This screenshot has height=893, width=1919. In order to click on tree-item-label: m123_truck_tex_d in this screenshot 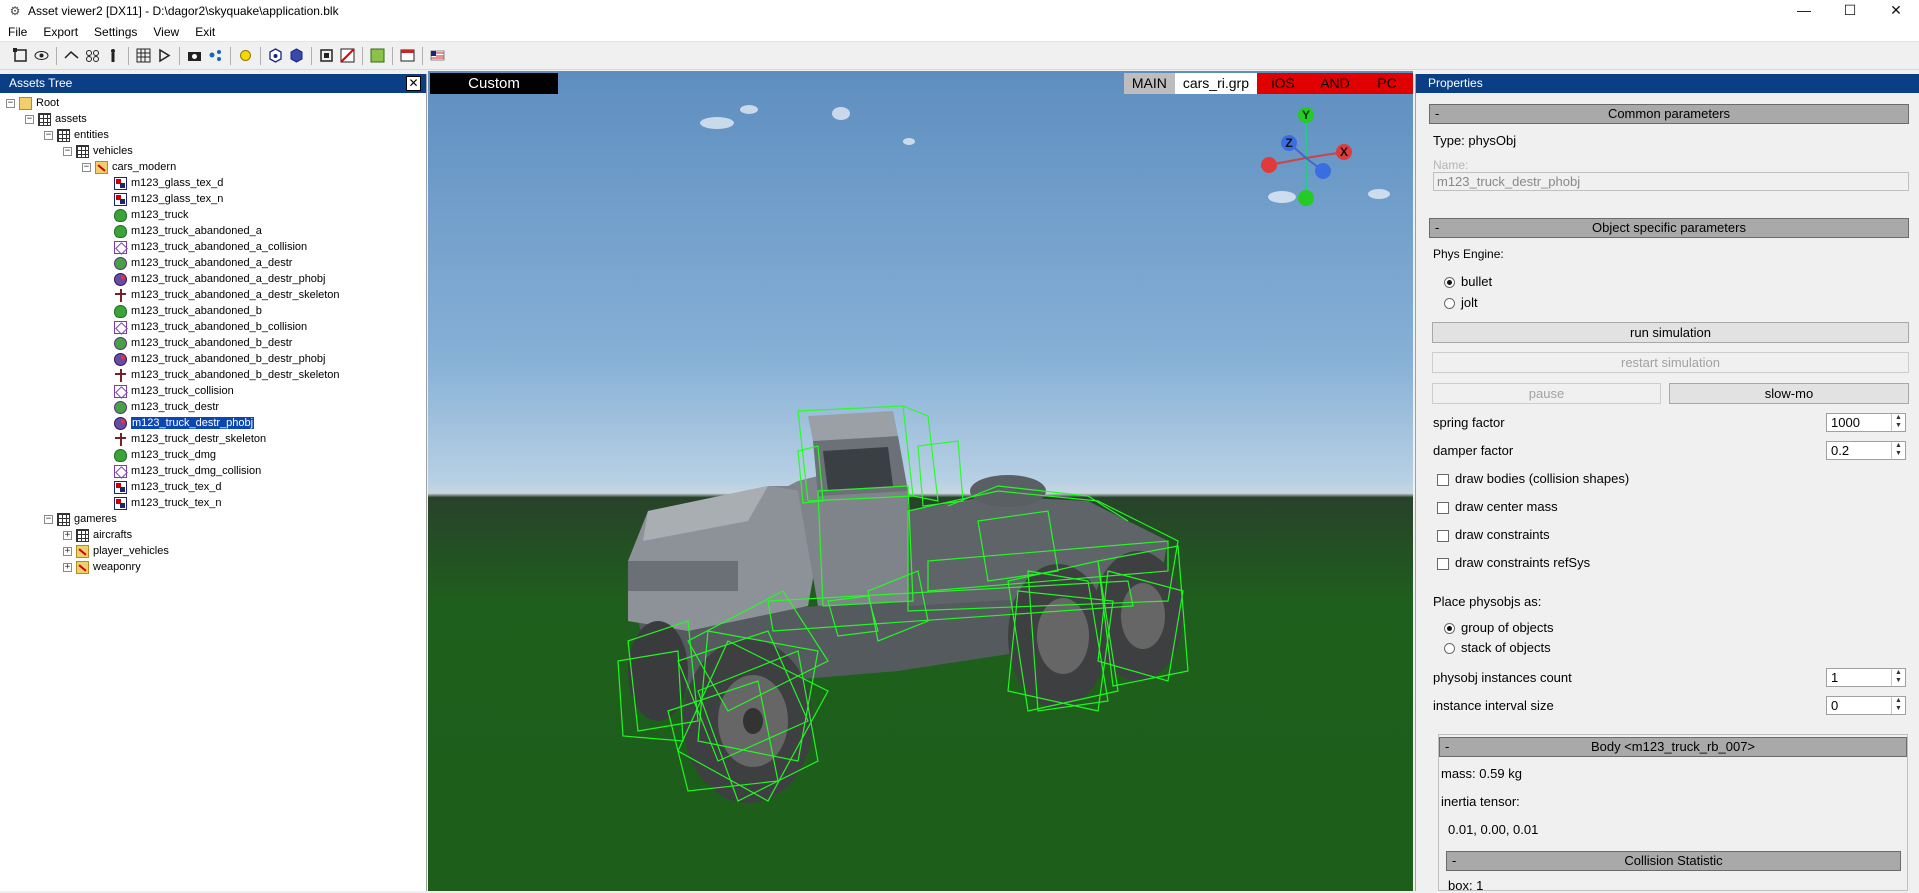, I will do `click(176, 487)`.